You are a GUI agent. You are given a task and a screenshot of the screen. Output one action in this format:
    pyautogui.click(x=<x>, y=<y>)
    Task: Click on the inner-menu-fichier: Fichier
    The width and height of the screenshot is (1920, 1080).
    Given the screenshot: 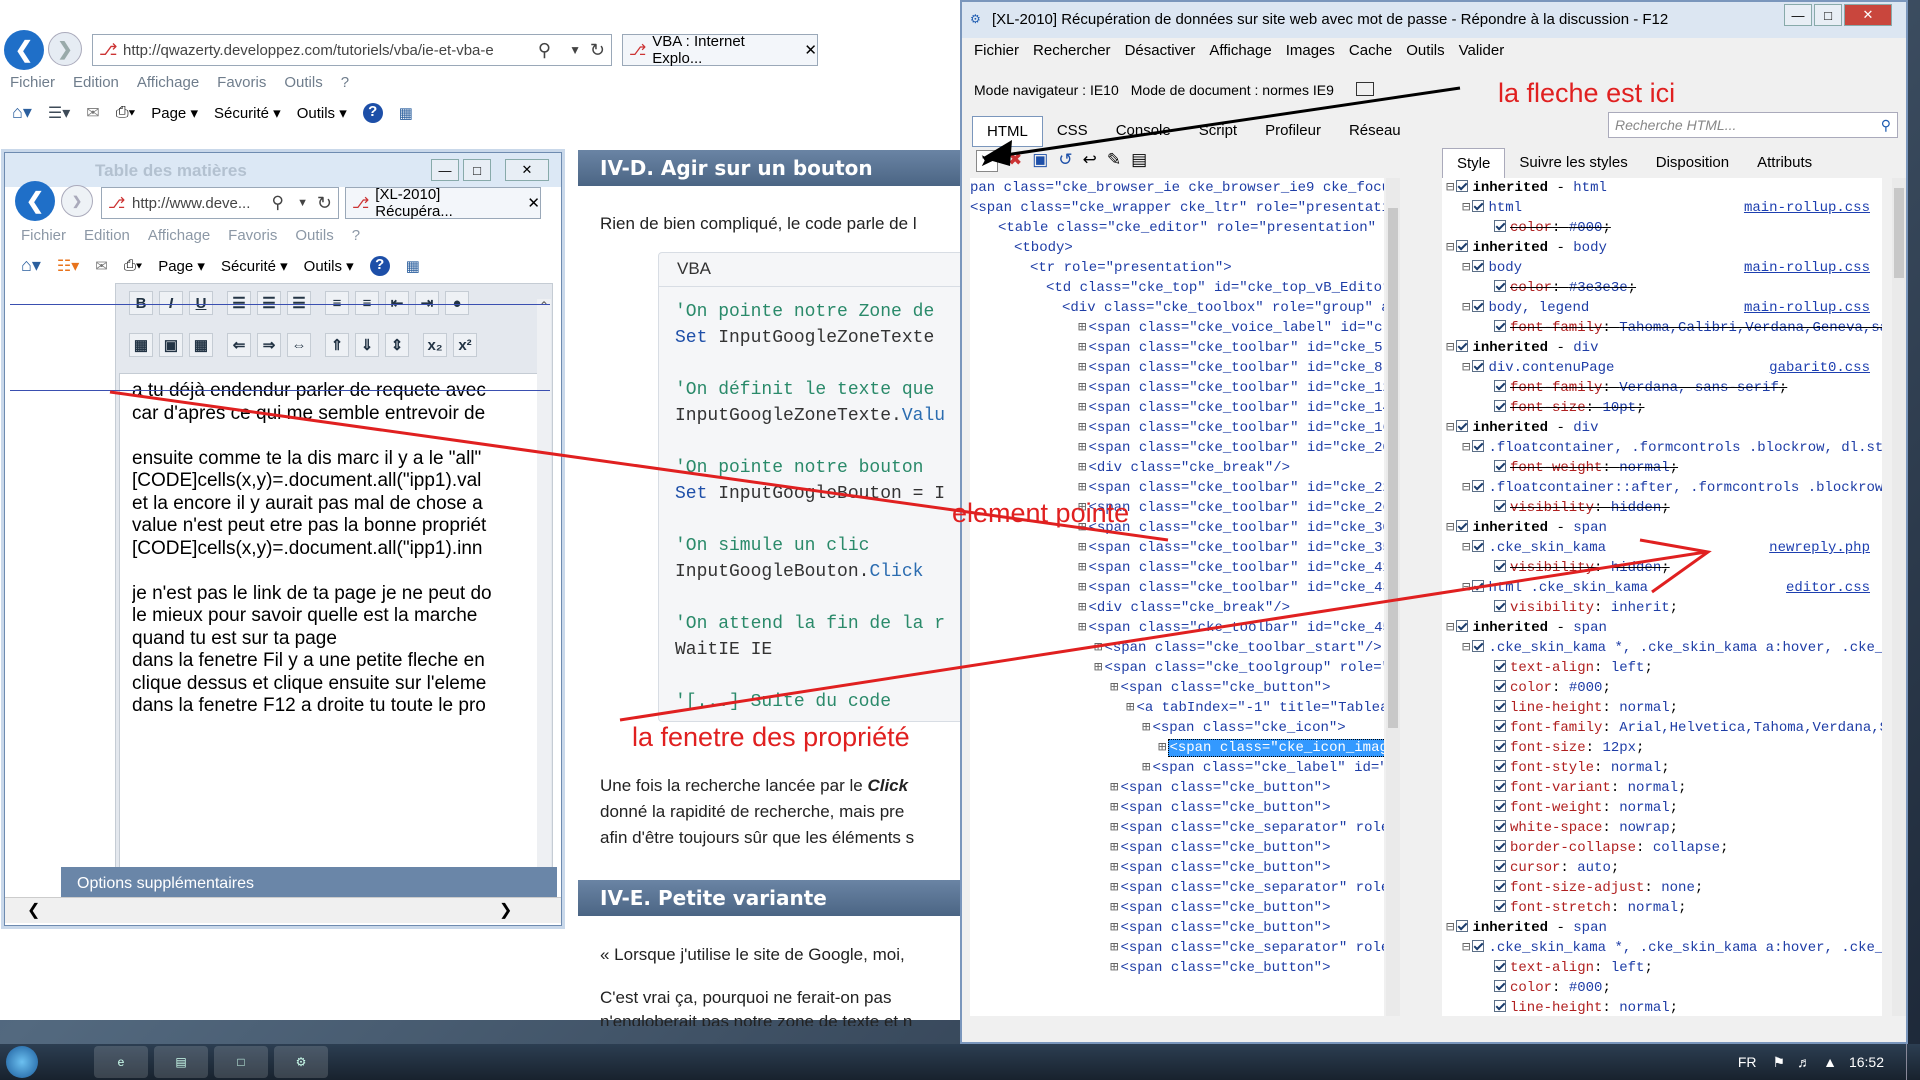 What is the action you would take?
    pyautogui.click(x=43, y=235)
    